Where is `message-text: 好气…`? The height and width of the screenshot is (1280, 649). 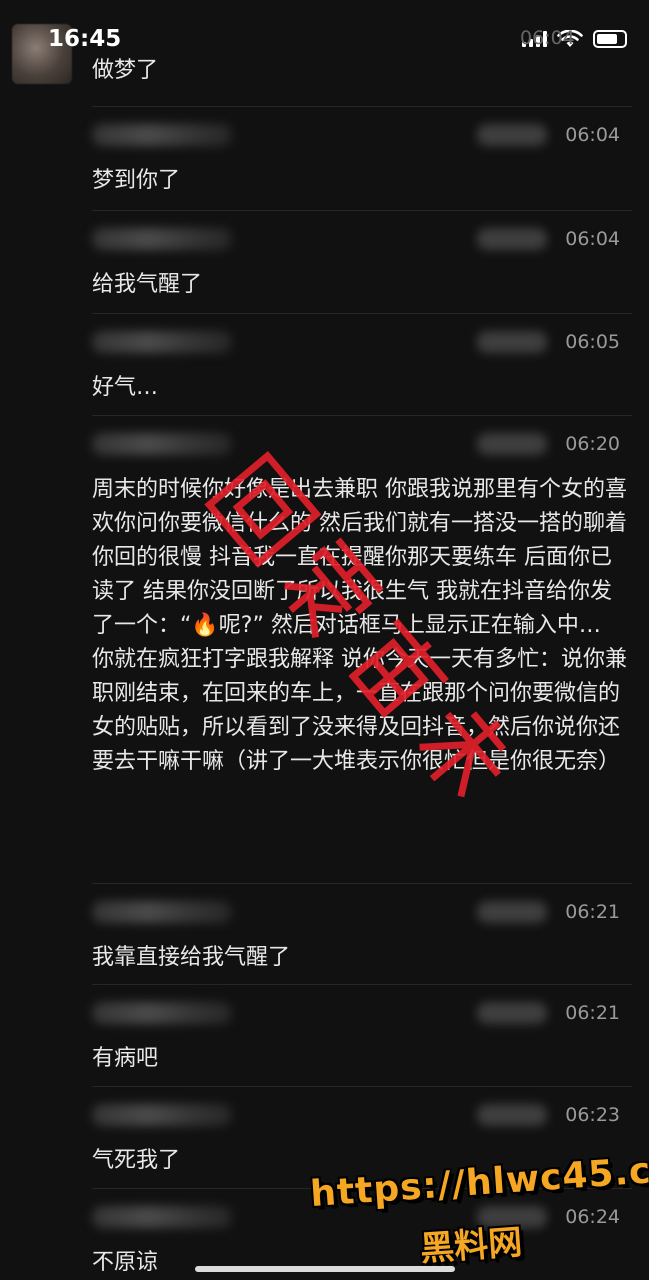 message-text: 好气… is located at coordinates (125, 387).